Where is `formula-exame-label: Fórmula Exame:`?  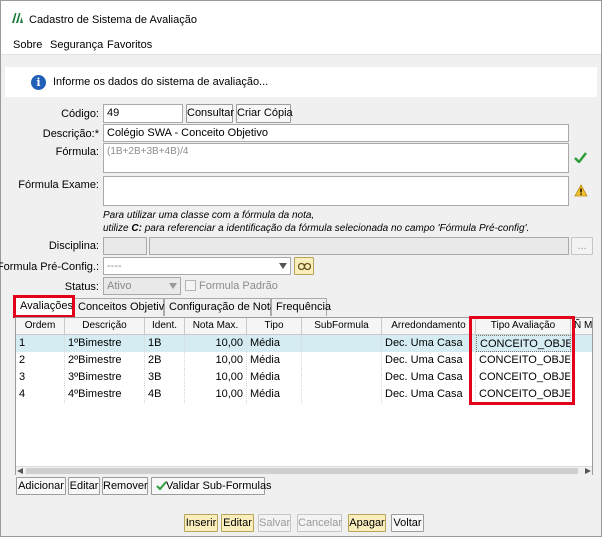 formula-exame-label: Fórmula Exame: is located at coordinates (58, 185).